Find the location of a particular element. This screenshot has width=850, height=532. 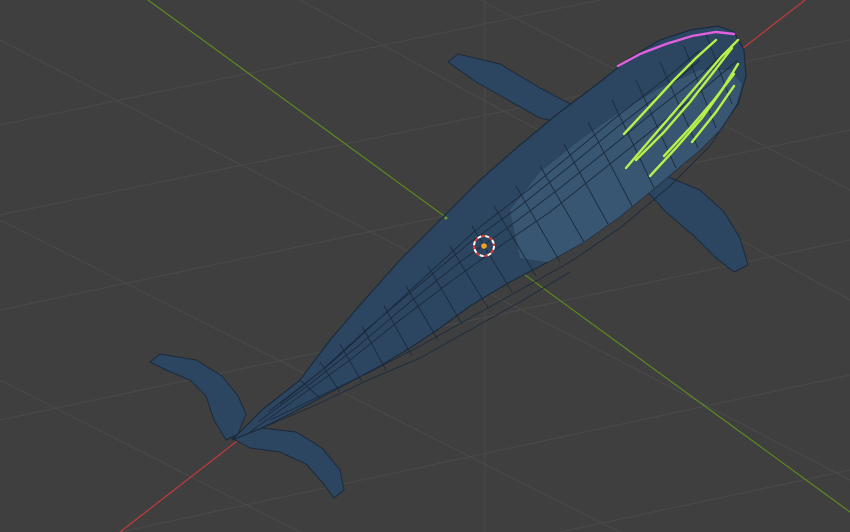

tail-fluke-upper is located at coordinates (198, 397).